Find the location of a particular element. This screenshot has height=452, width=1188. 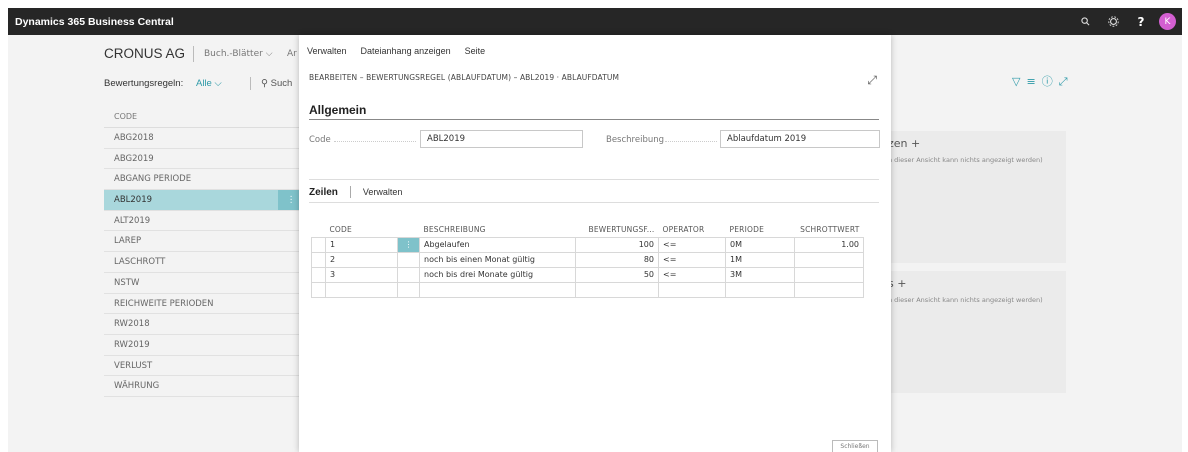

list-item: ALT2019 is located at coordinates (204, 221).